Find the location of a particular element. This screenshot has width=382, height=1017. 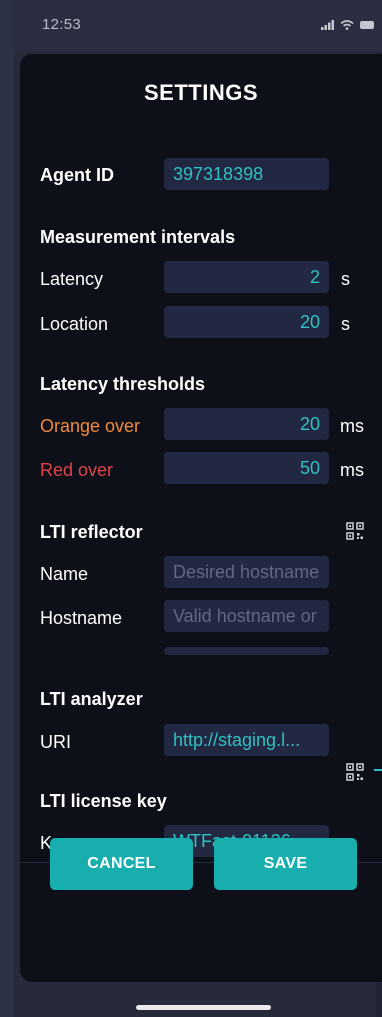

red-threshold-field is located at coordinates (246, 468).